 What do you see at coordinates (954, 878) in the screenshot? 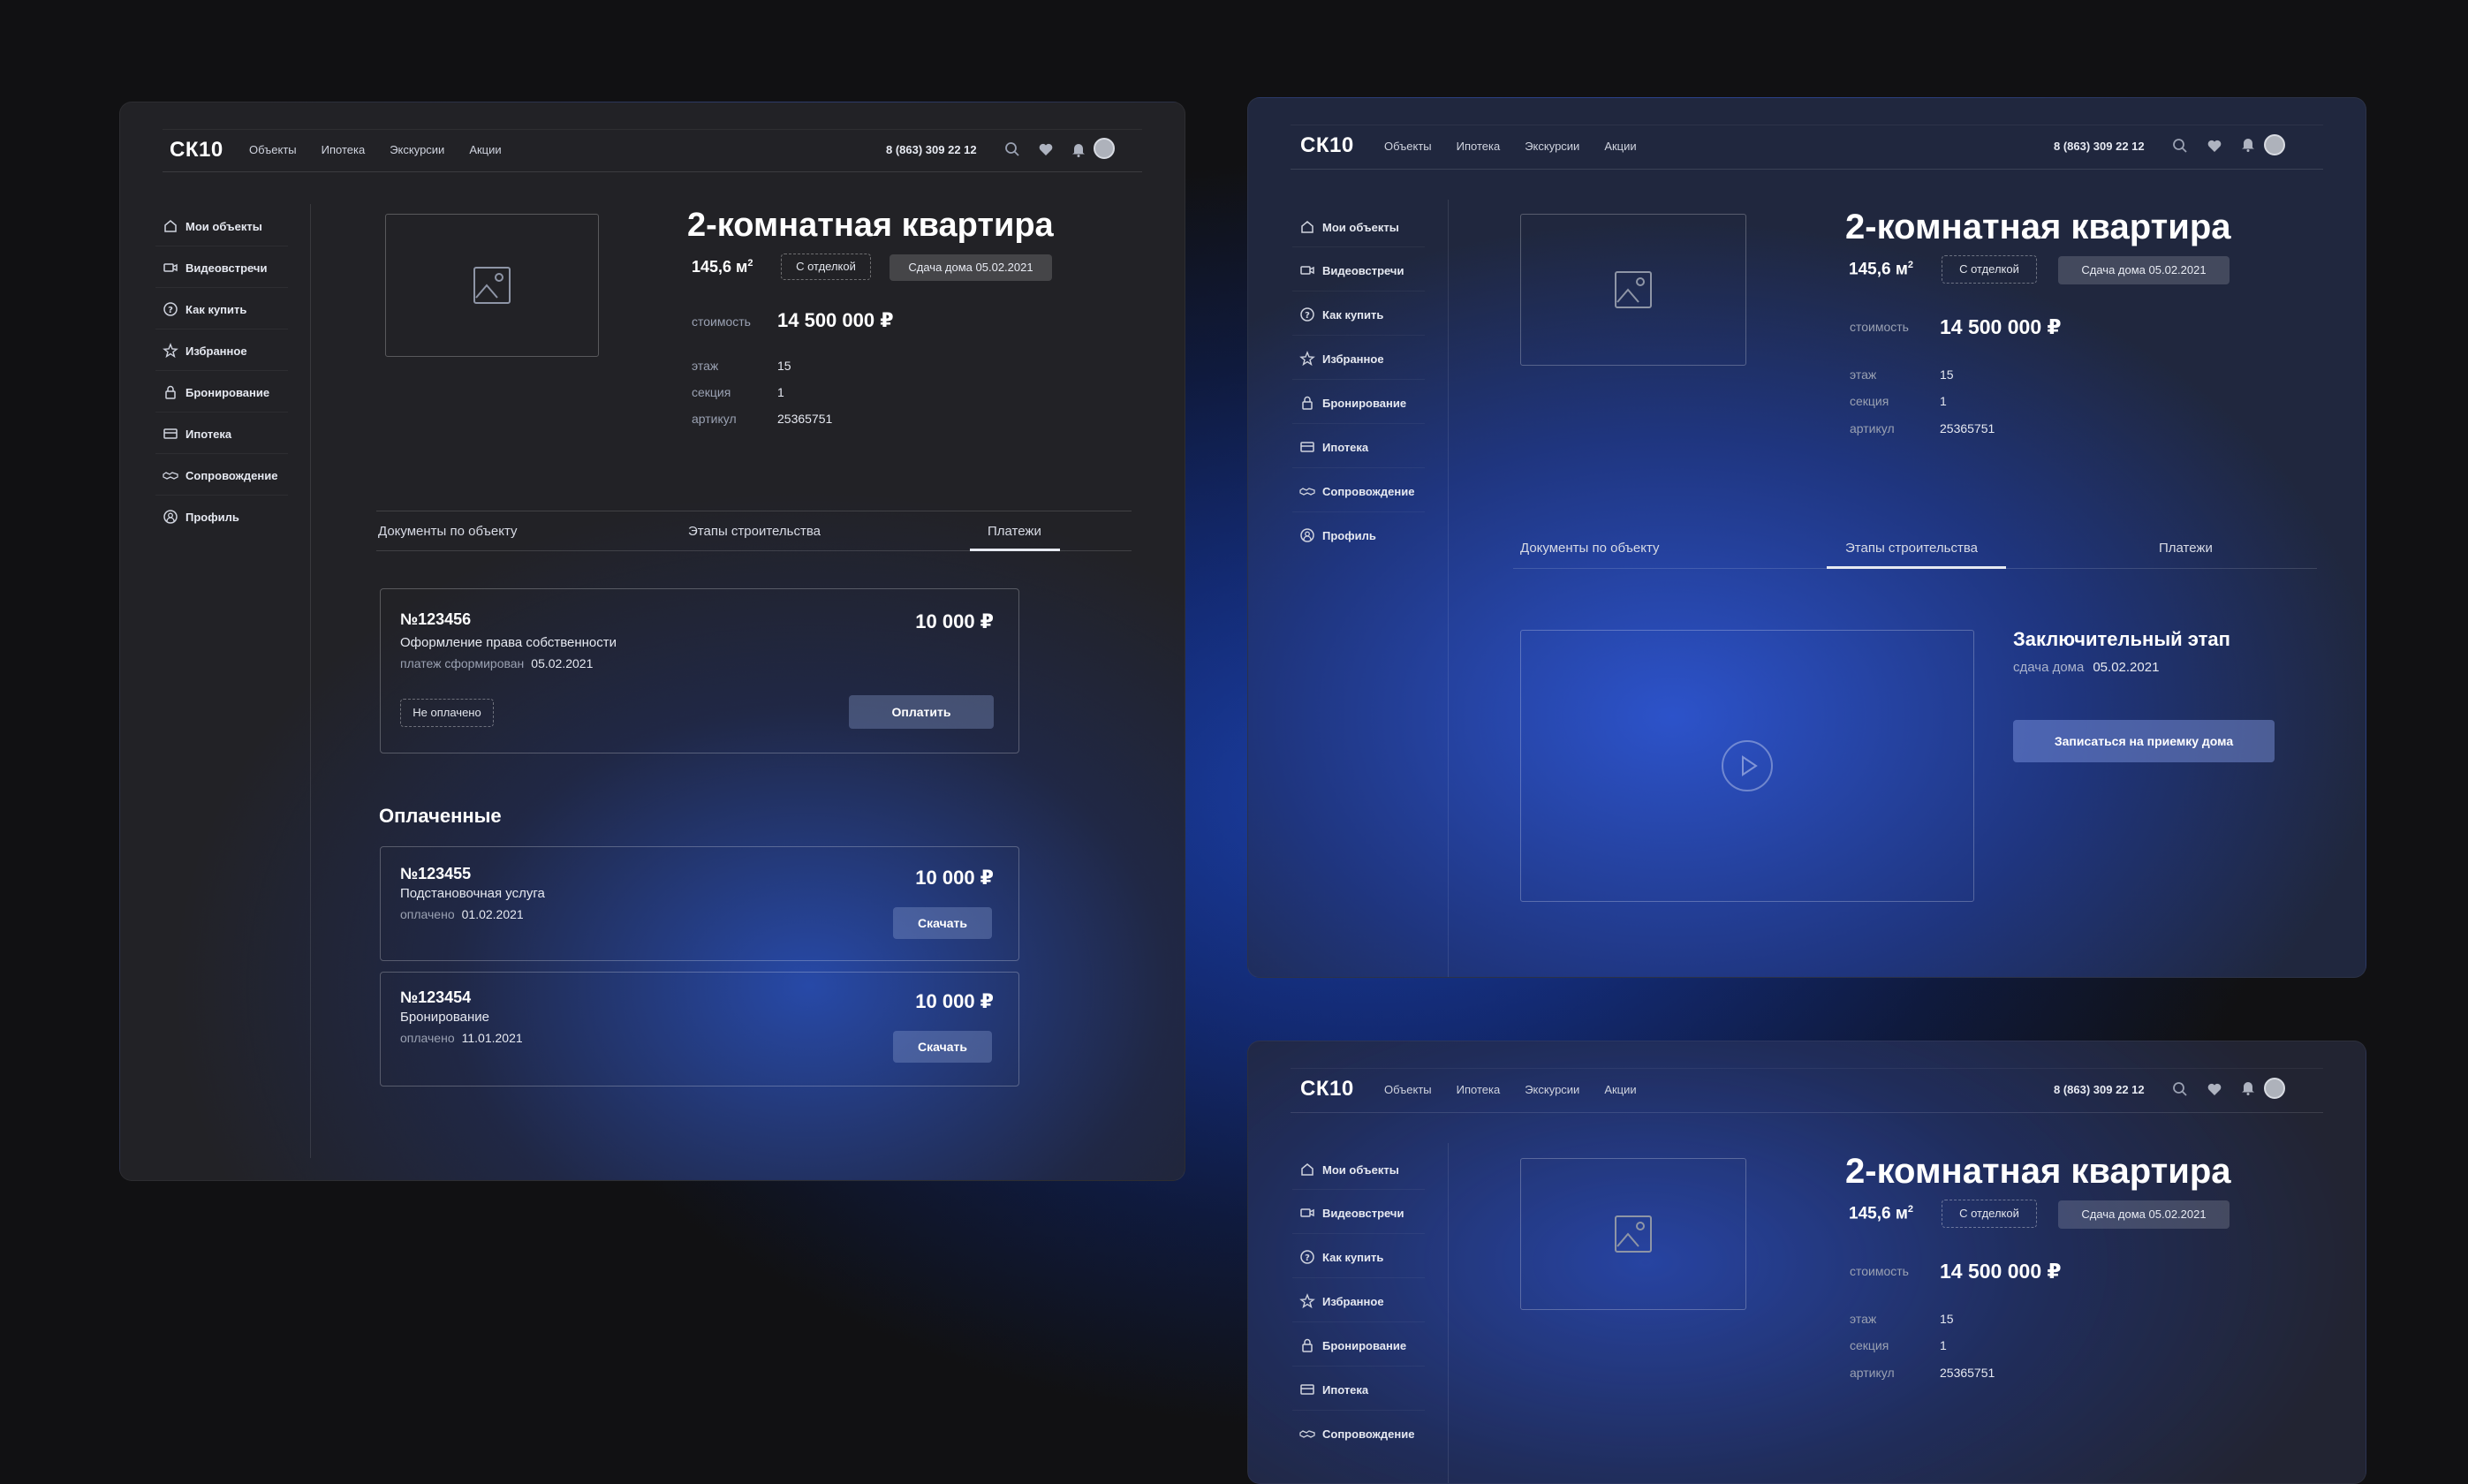
I see `payment-amount: 10 000 ₽` at bounding box center [954, 878].